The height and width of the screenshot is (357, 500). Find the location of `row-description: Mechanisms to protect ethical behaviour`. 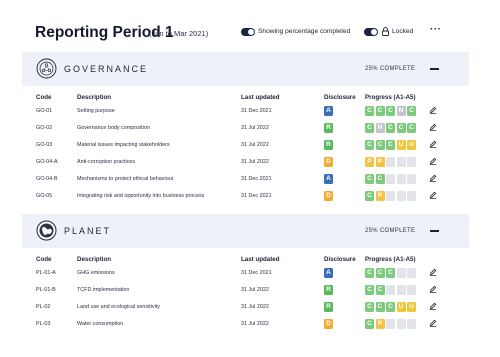

row-description: Mechanisms to protect ethical behaviour is located at coordinates (125, 179).